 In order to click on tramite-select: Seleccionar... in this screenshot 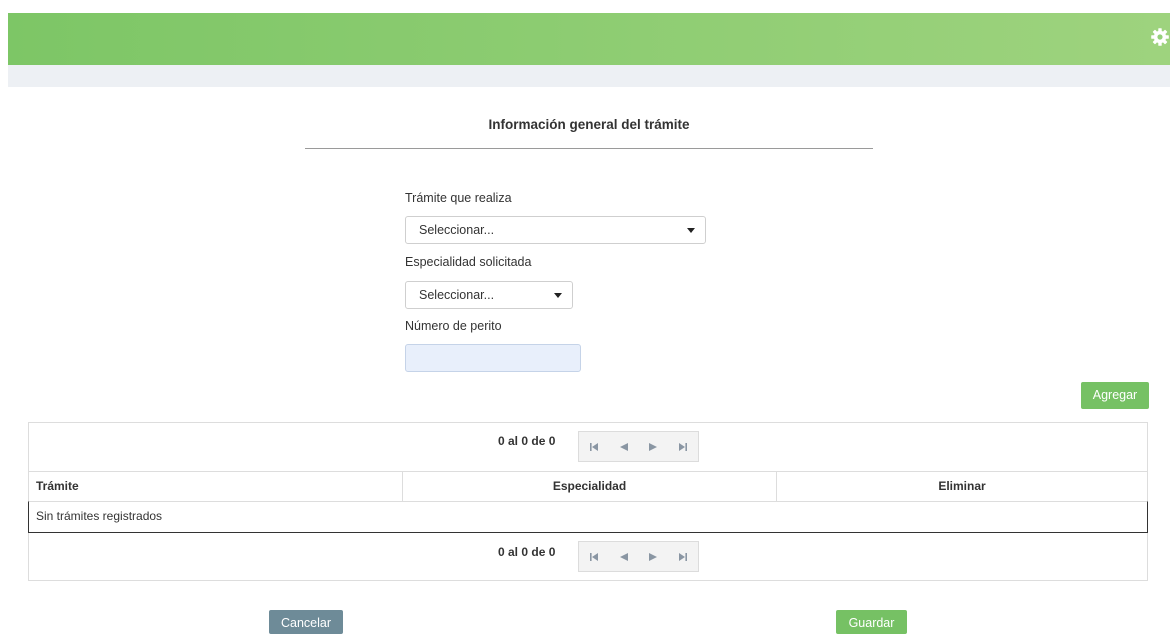, I will do `click(555, 230)`.